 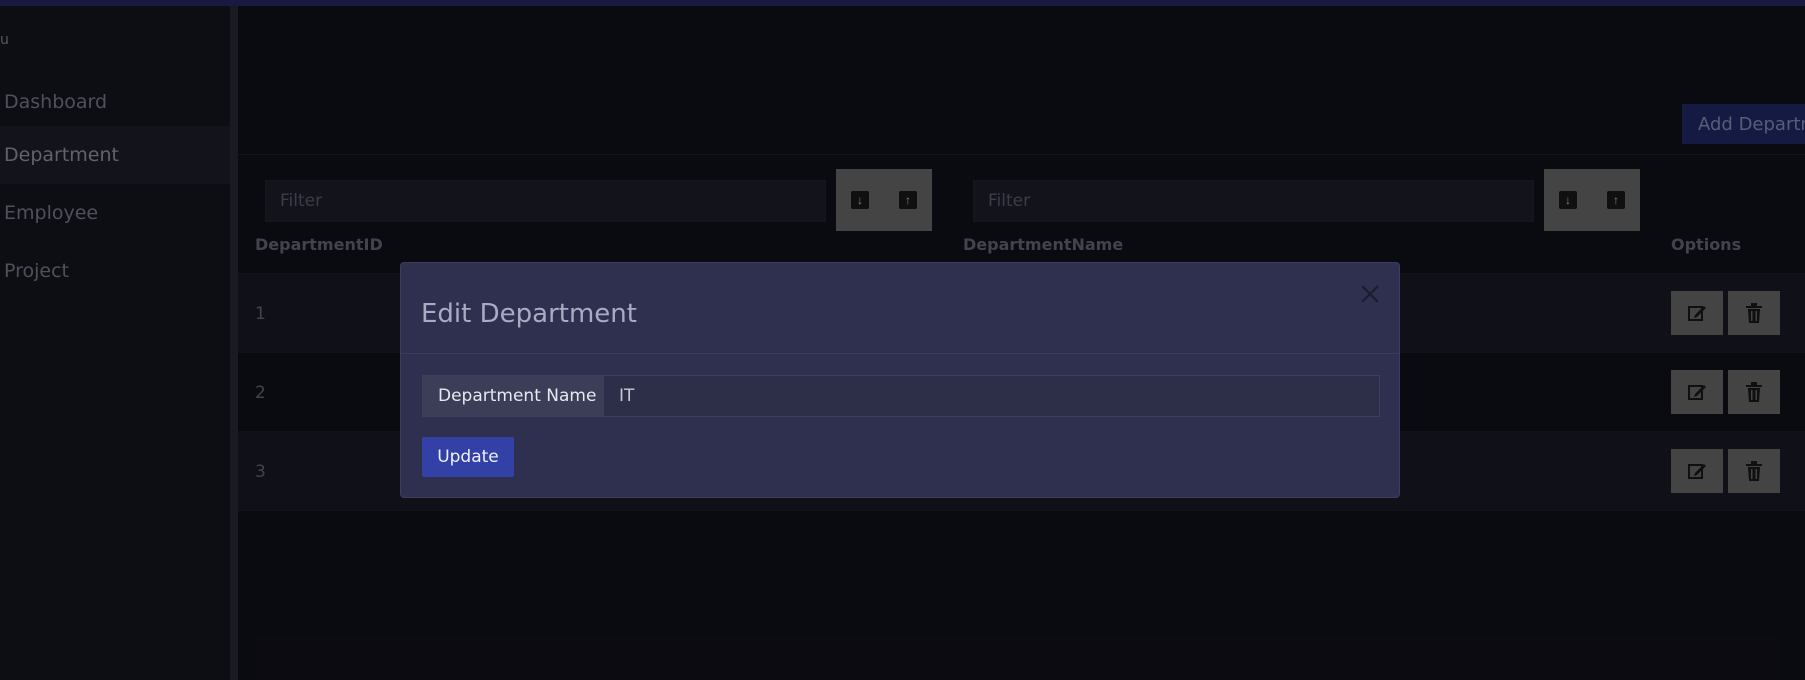 What do you see at coordinates (468, 457) in the screenshot?
I see `update-button: Update` at bounding box center [468, 457].